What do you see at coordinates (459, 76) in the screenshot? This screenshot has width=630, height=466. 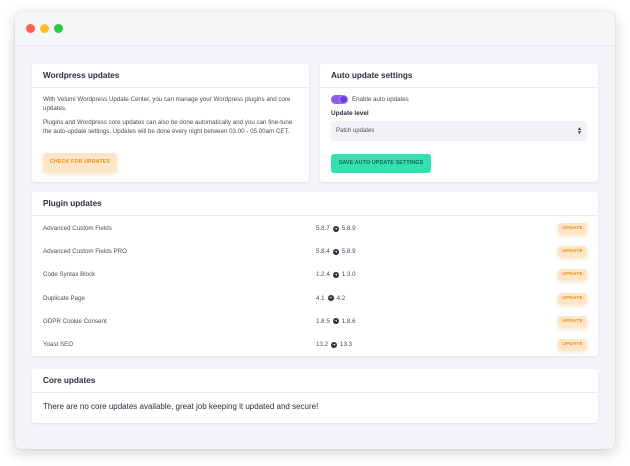 I see `auto-update-settings-title: Auto update settings` at bounding box center [459, 76].